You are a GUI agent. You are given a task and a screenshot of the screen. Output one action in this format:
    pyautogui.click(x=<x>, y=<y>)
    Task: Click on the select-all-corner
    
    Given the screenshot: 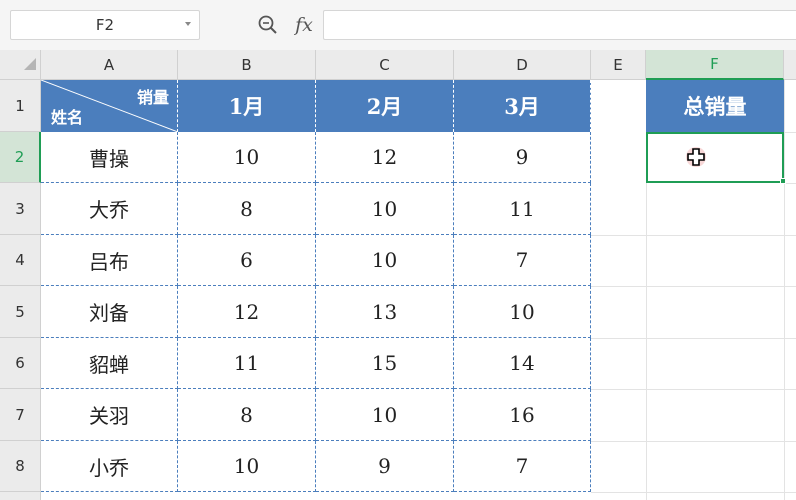 What is the action you would take?
    pyautogui.click(x=20, y=65)
    